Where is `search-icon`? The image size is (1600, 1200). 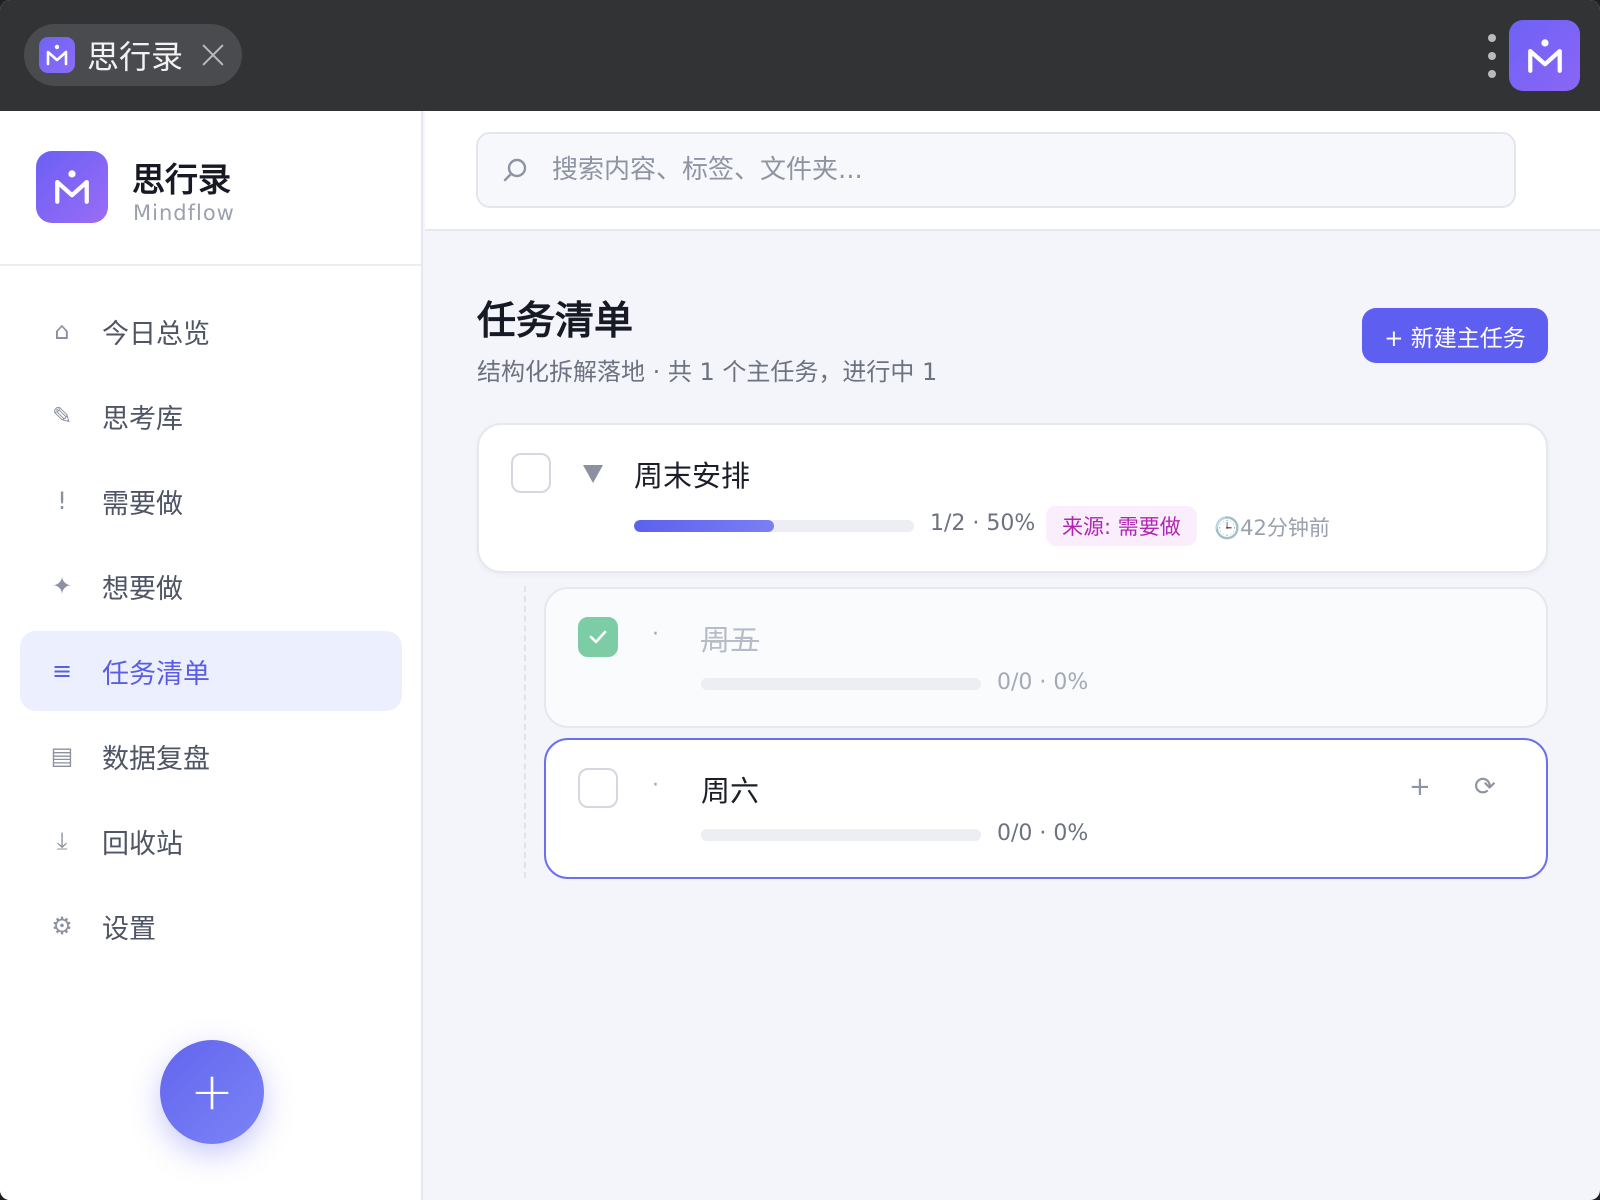
search-icon is located at coordinates (515, 170).